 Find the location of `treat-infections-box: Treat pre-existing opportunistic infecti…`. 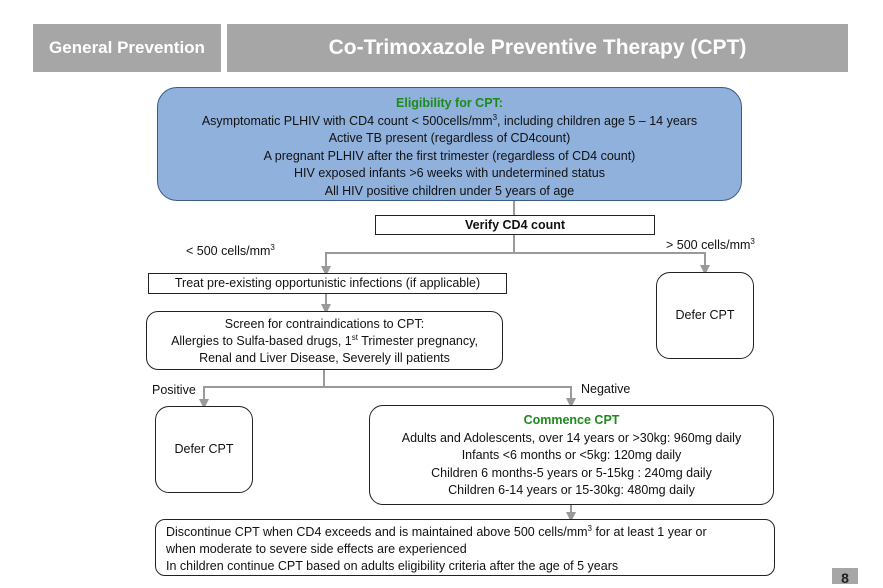

treat-infections-box: Treat pre-existing opportunistic infecti… is located at coordinates (327, 283).